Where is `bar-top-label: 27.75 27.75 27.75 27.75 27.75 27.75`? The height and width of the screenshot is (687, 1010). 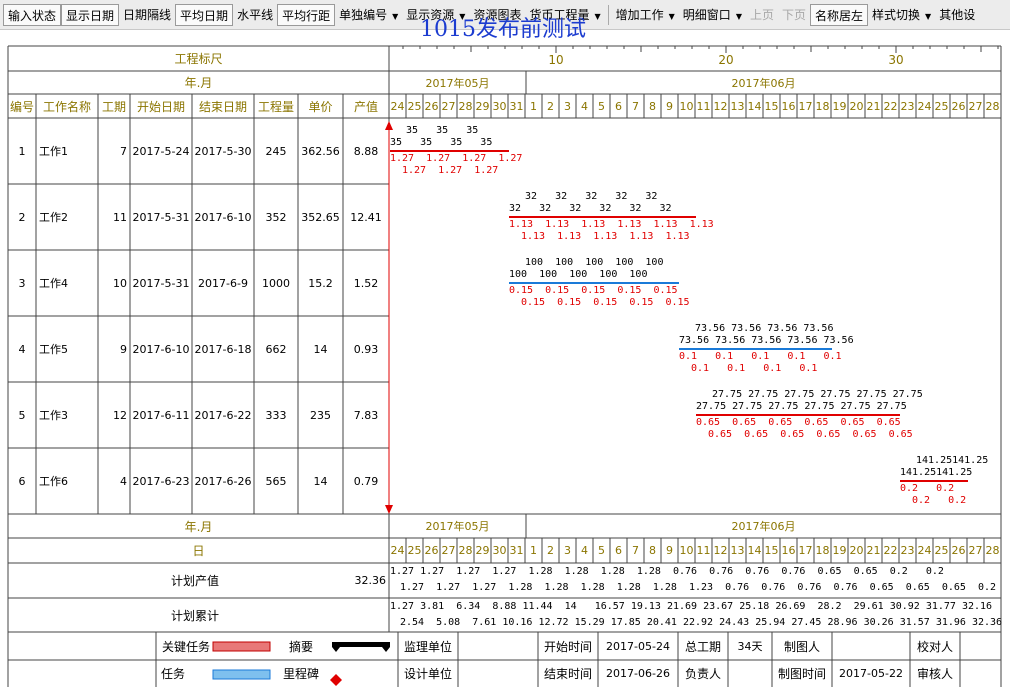
bar-top-label: 27.75 27.75 27.75 27.75 27.75 27.75 is located at coordinates (817, 394).